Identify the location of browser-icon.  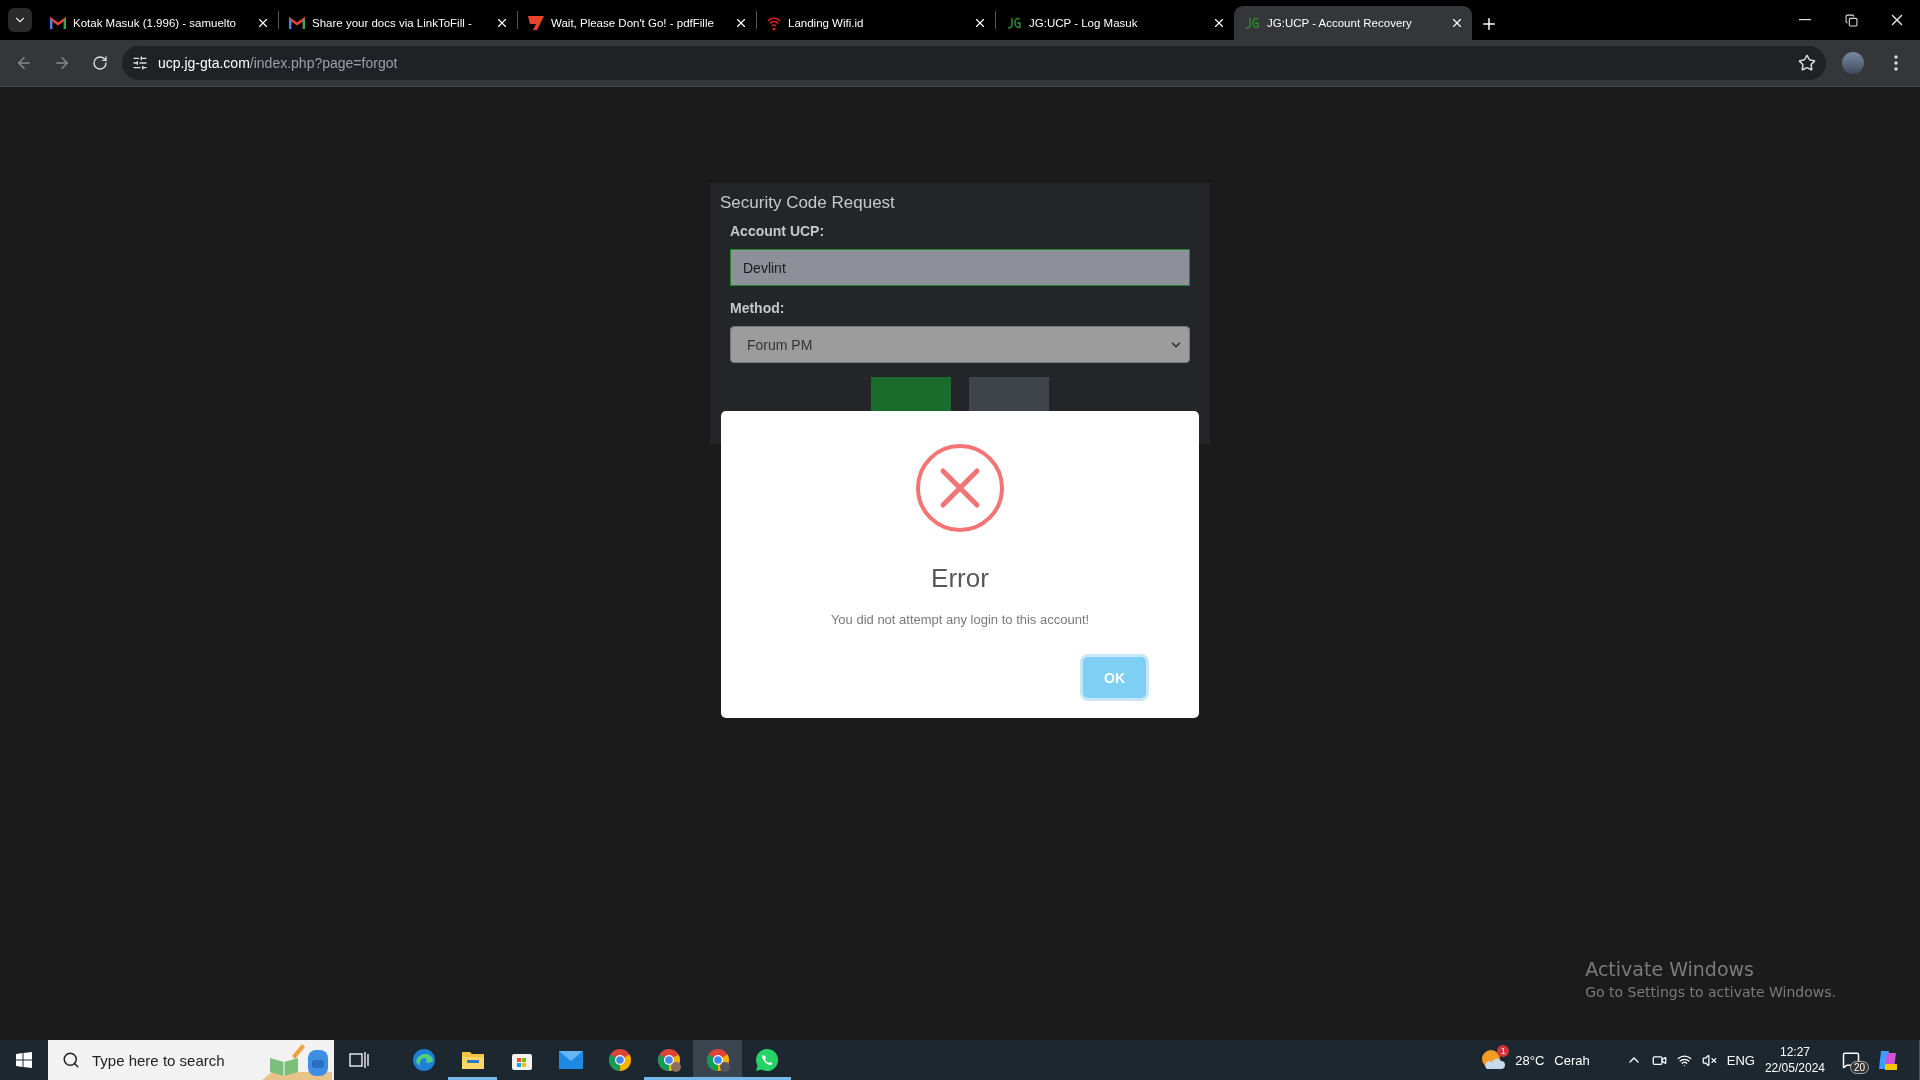
(423, 1060).